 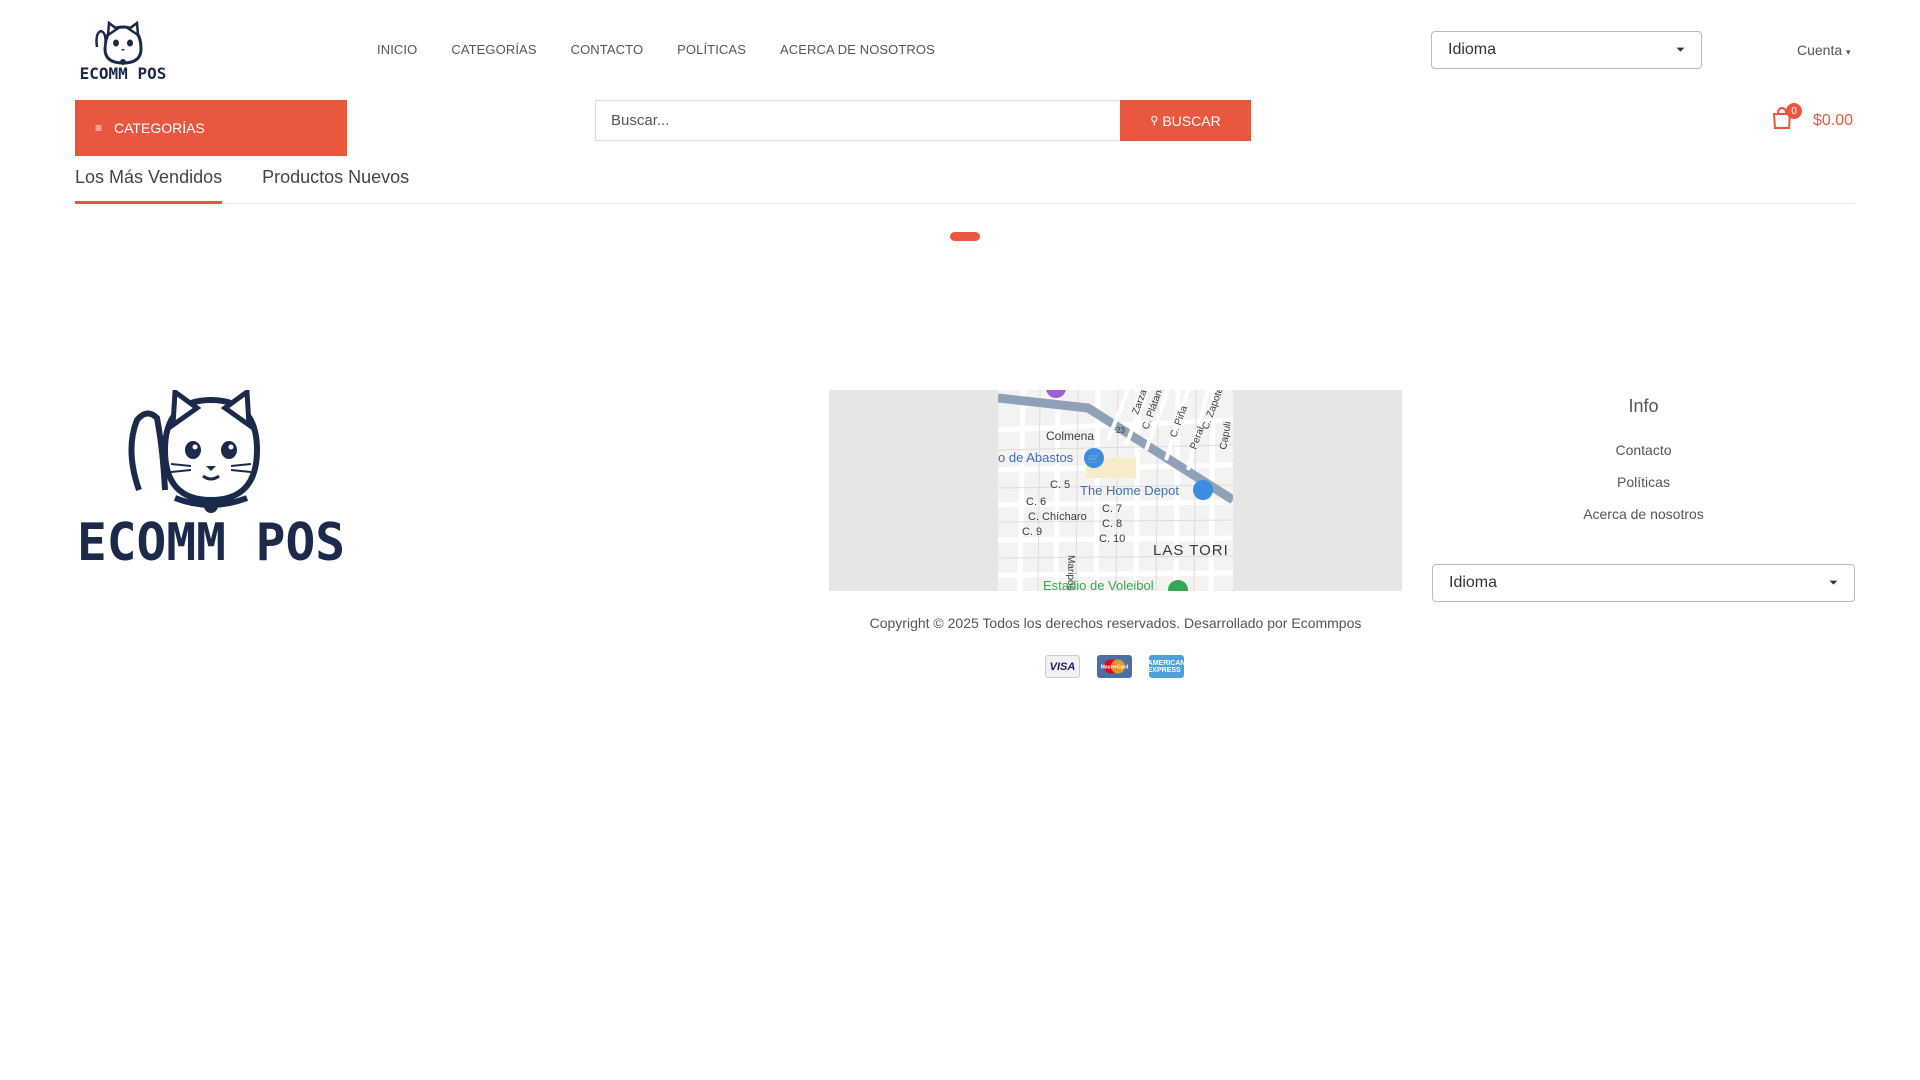 I want to click on nav-categorias: CATEGORÍAS, so click(x=493, y=49).